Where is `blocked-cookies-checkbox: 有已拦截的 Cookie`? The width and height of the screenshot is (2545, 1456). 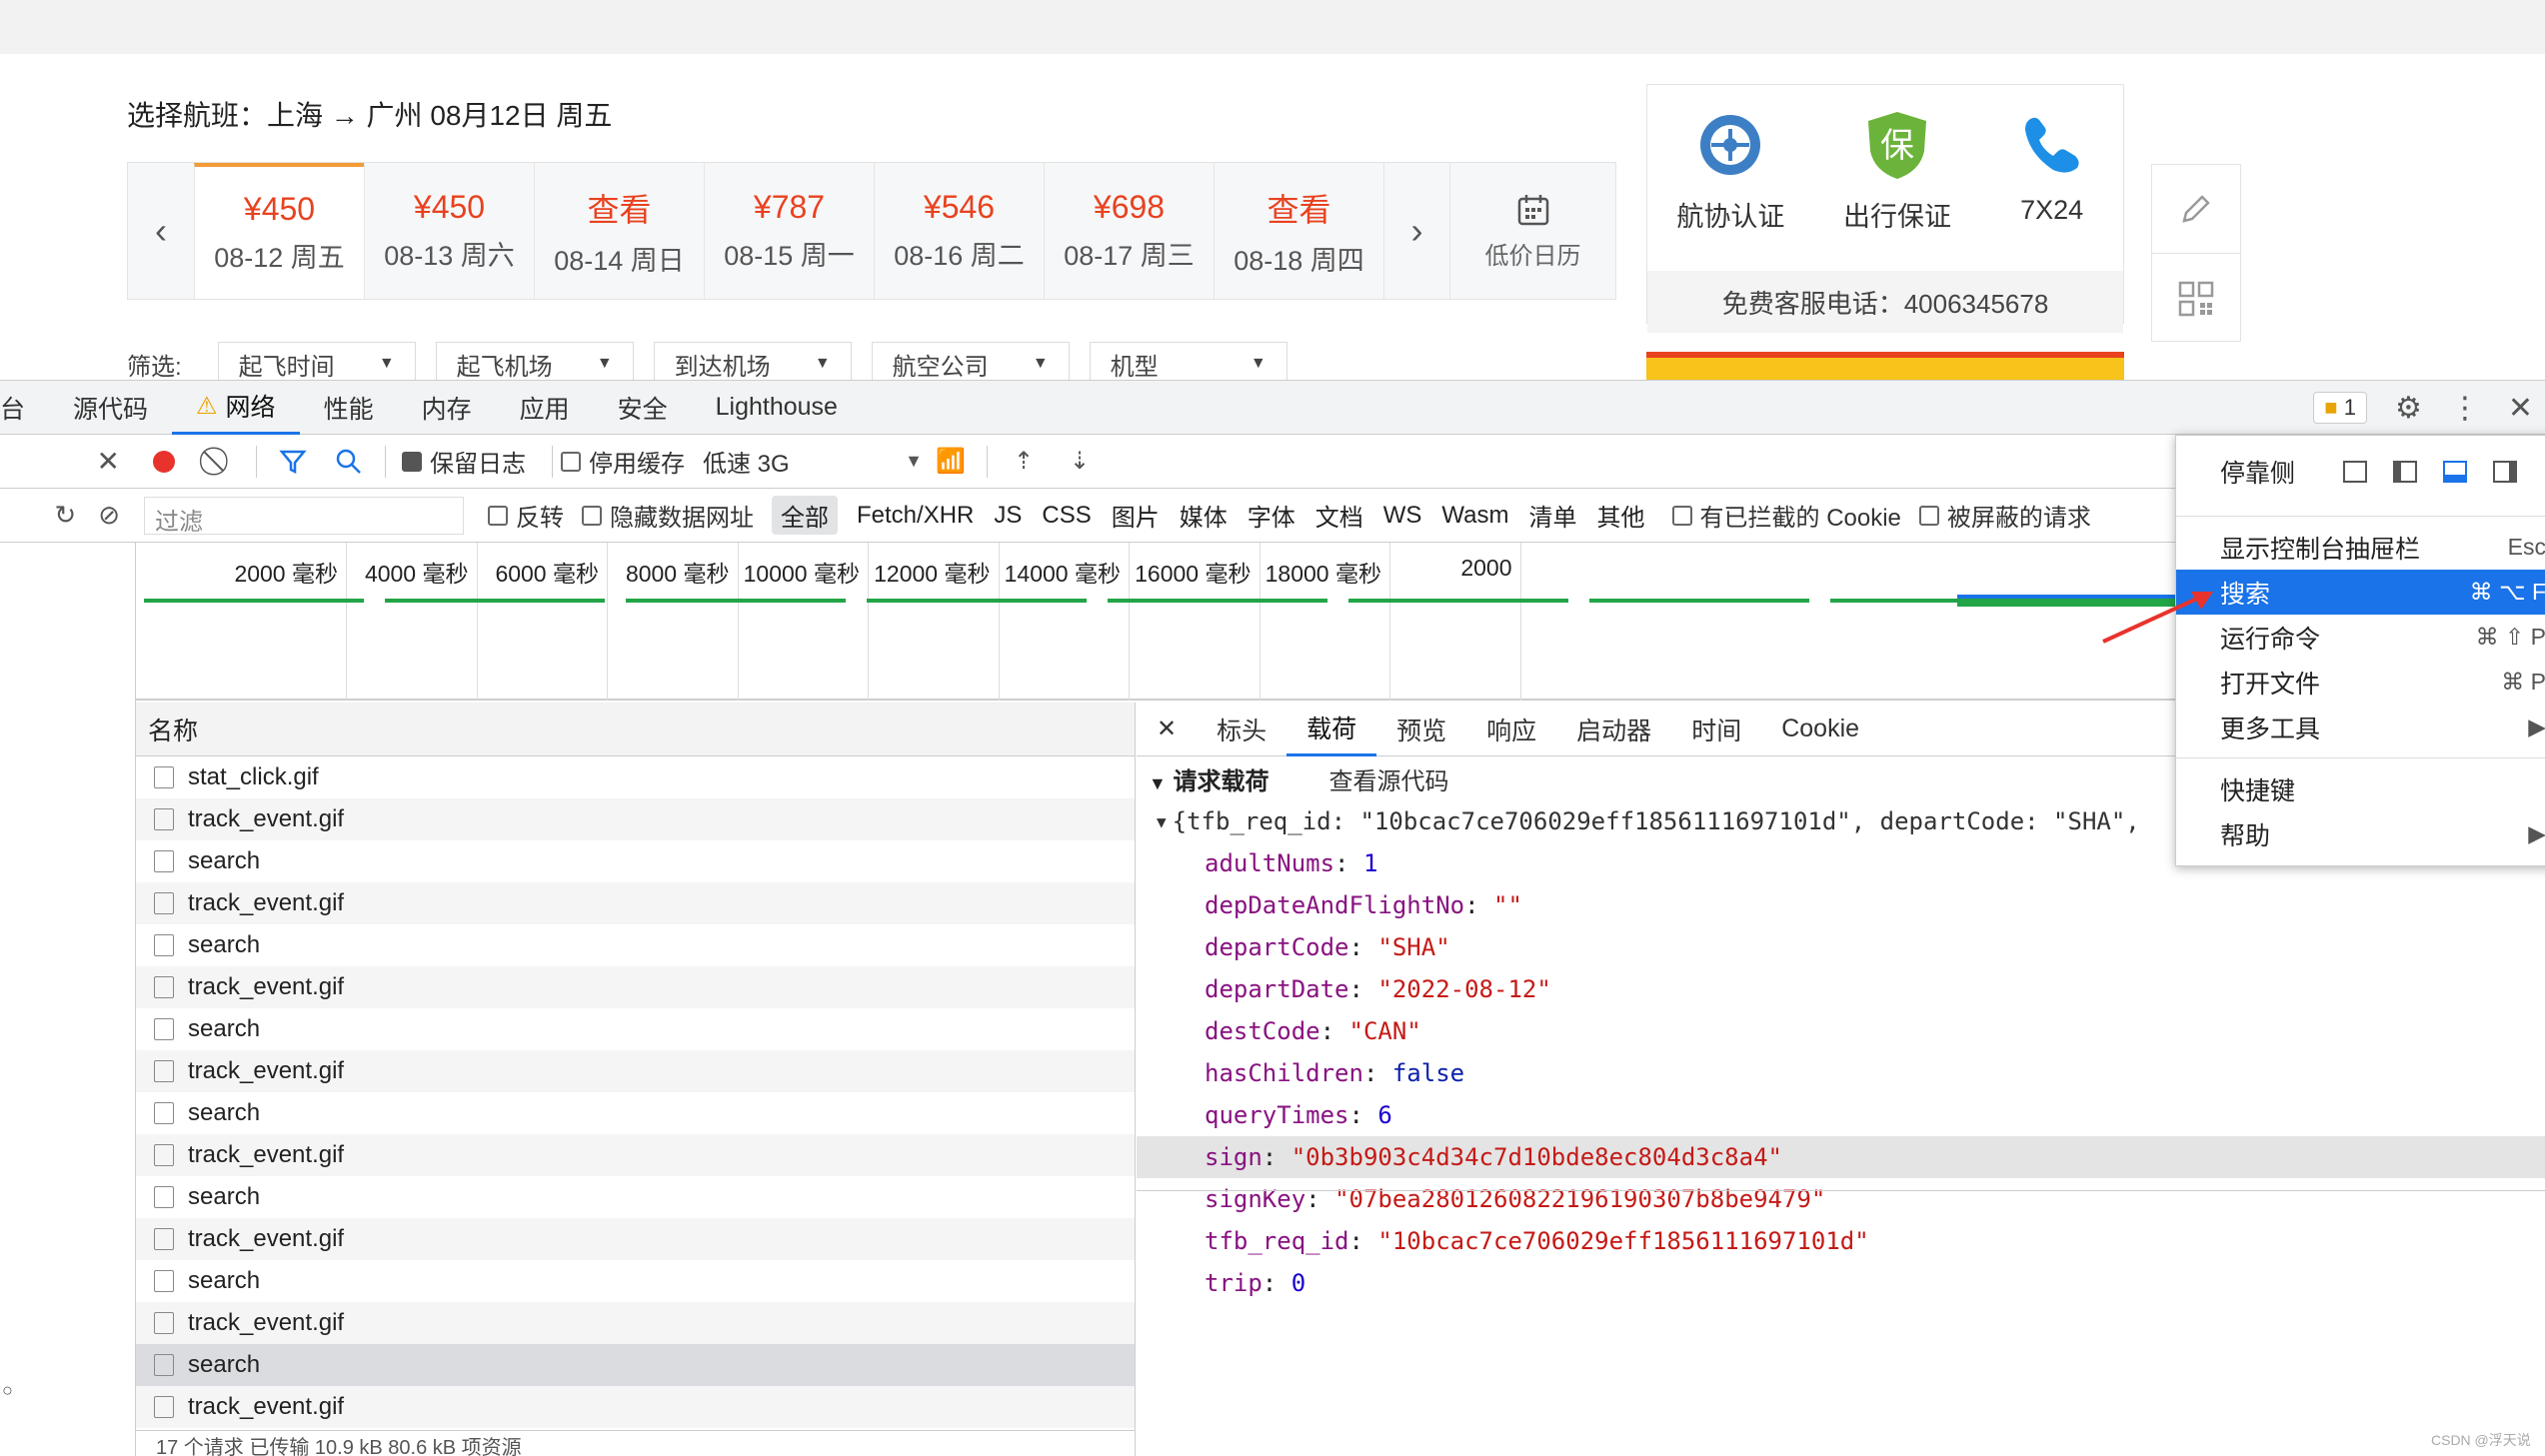
blocked-cookies-checkbox: 有已拦截的 Cookie is located at coordinates (1786, 515).